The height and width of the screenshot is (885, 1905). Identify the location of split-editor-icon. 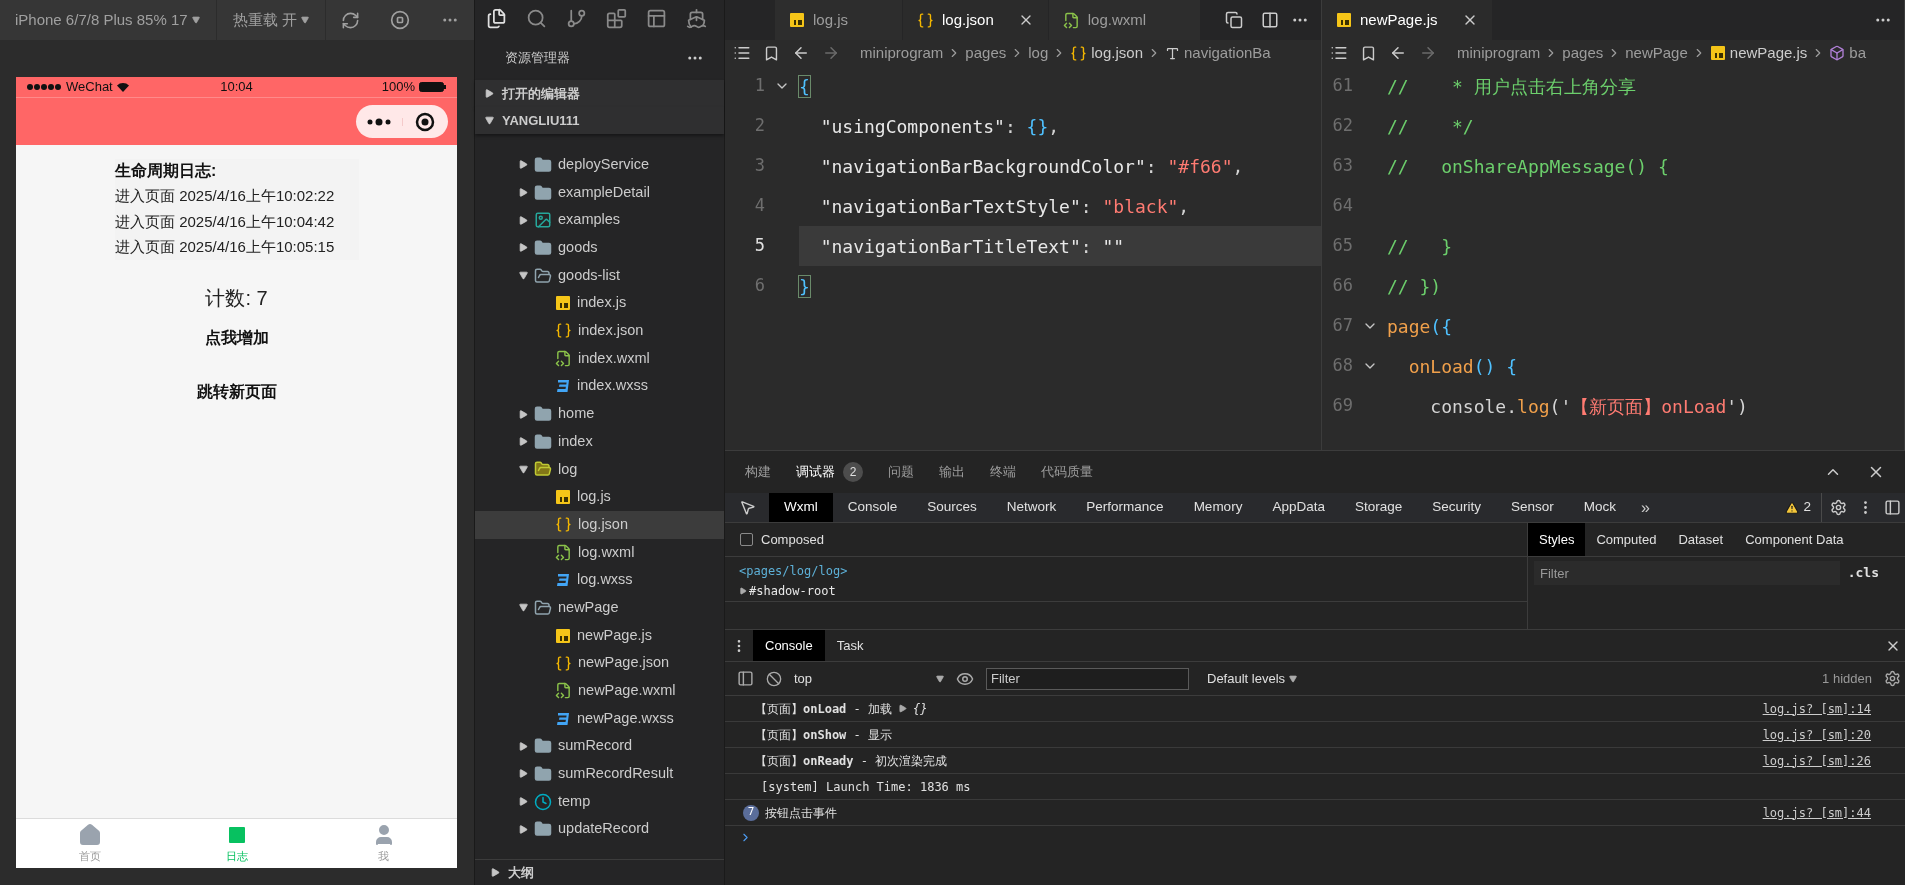
(1270, 20).